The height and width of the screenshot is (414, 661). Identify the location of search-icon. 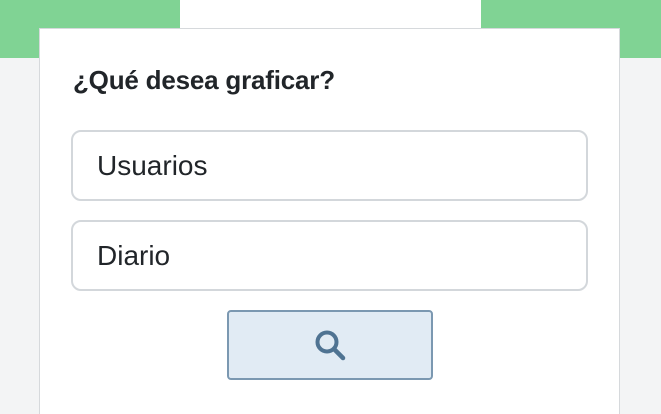
(330, 345).